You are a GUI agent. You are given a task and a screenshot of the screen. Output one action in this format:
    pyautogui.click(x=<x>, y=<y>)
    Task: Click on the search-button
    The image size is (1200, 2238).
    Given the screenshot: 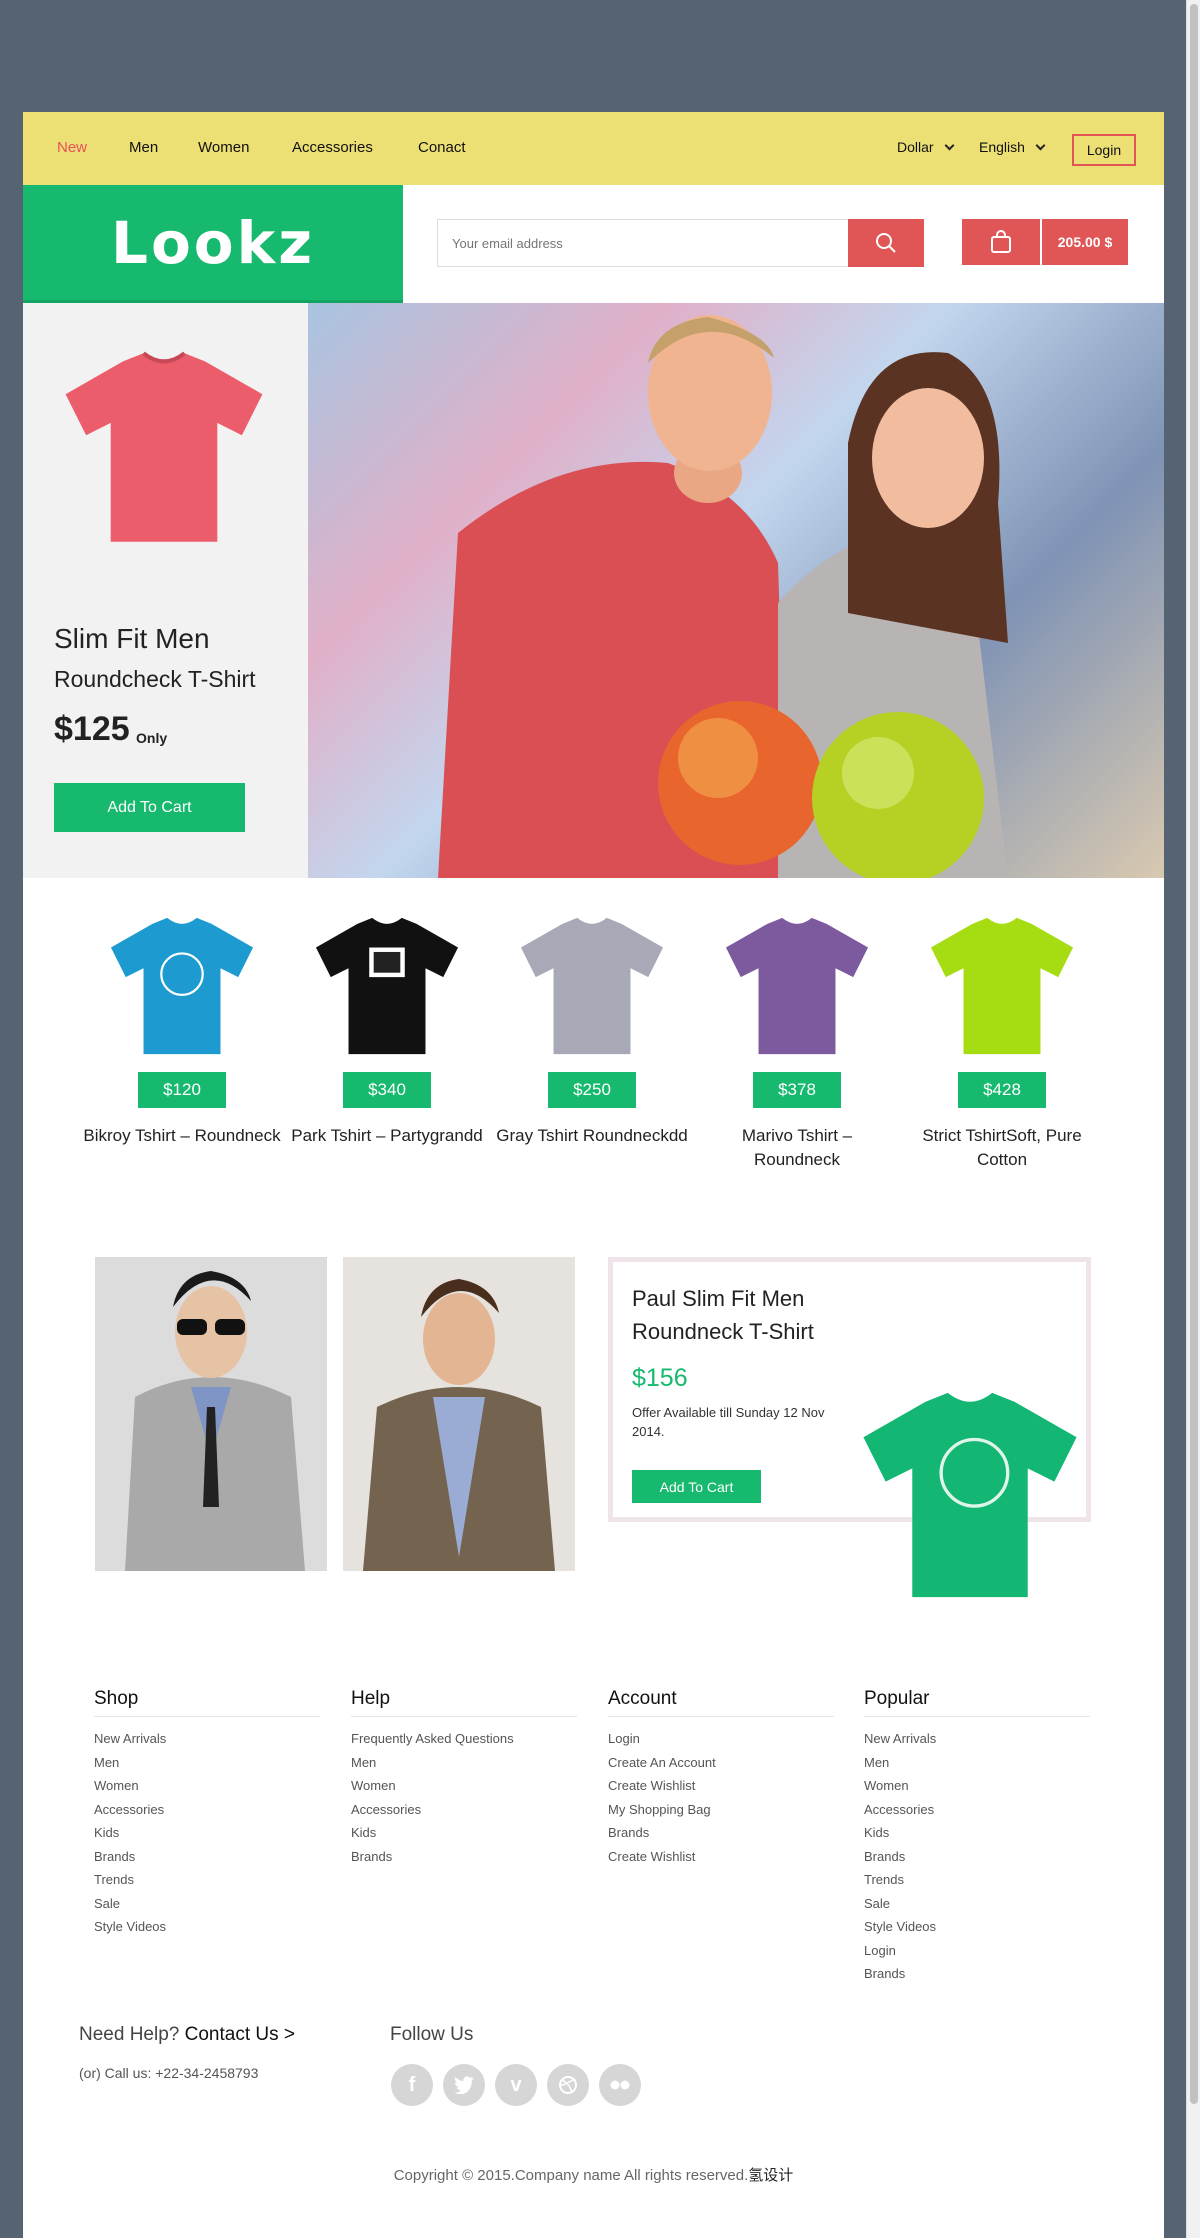 What is the action you would take?
    pyautogui.click(x=886, y=243)
    